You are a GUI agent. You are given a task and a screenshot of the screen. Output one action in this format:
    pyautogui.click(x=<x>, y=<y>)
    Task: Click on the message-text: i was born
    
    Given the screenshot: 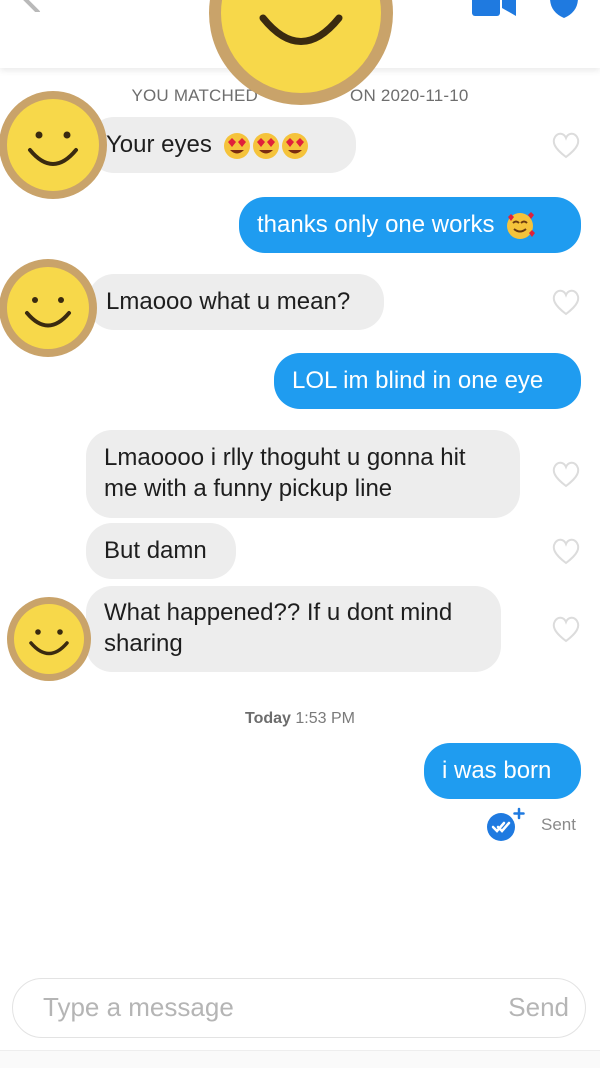 What is the action you would take?
    pyautogui.click(x=497, y=770)
    